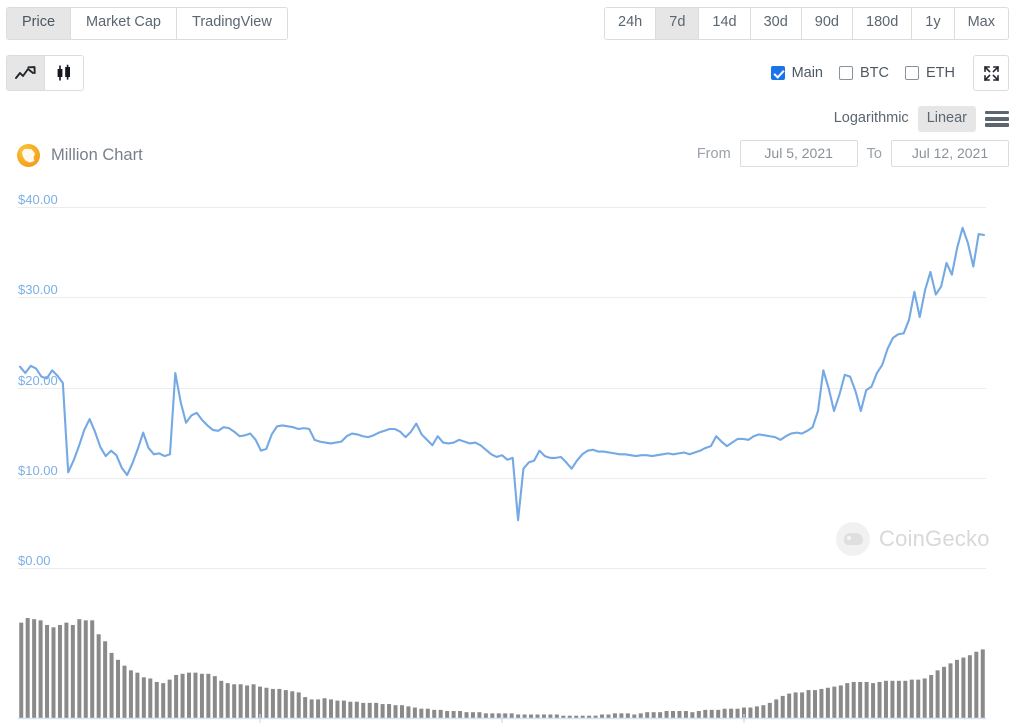 This screenshot has width=1019, height=728. I want to click on hamburger-menu-icon, so click(997, 118).